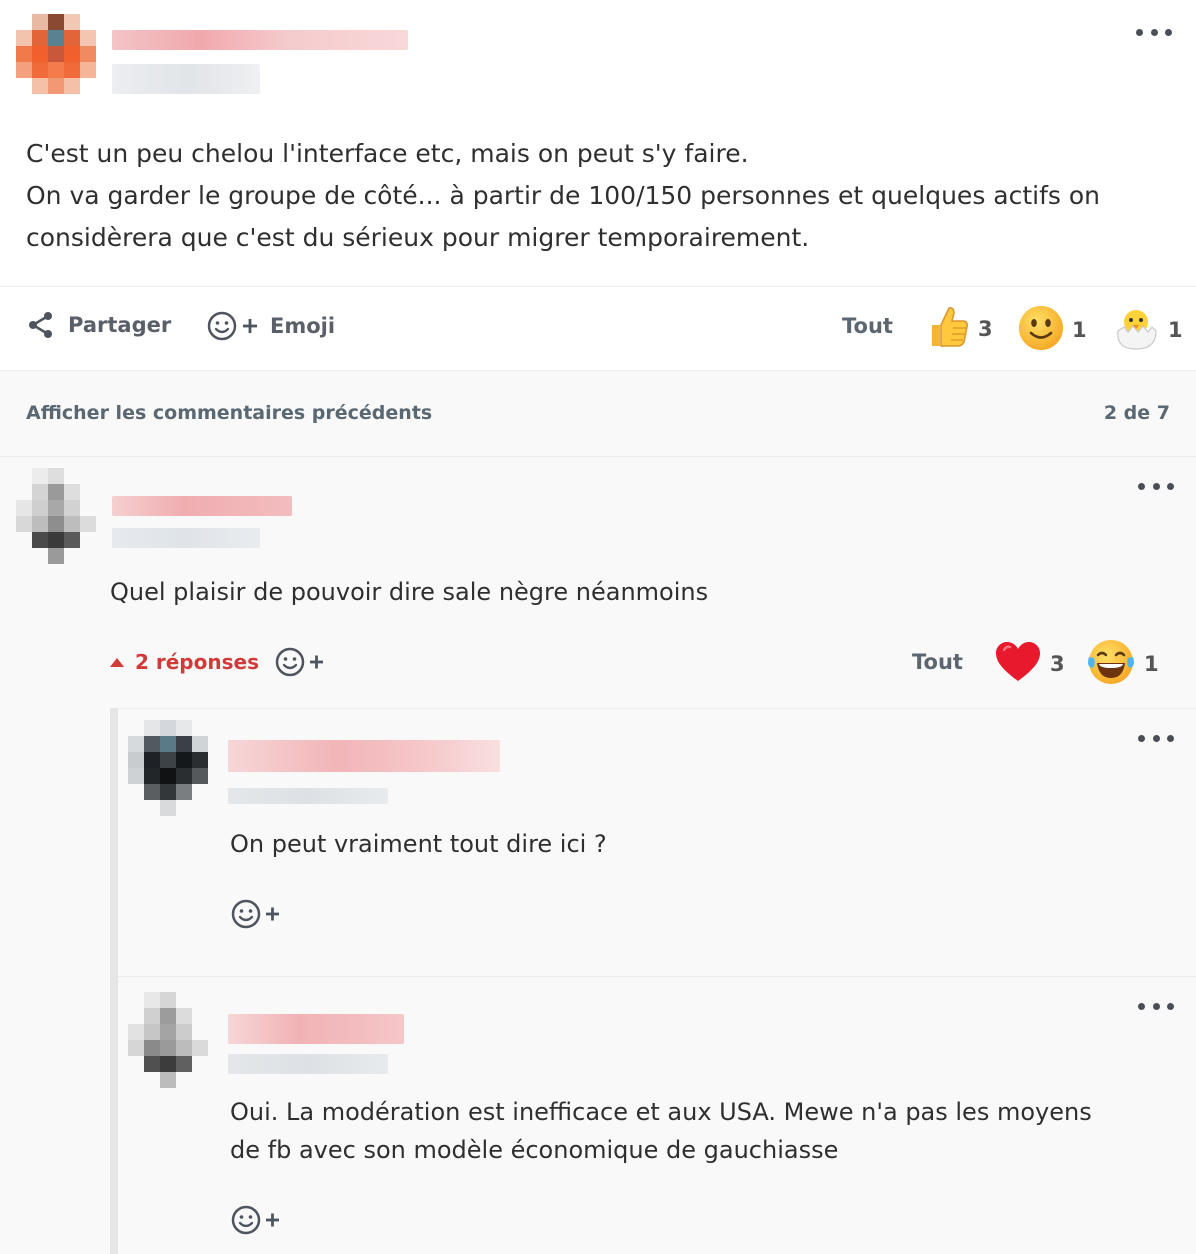 This screenshot has height=1254, width=1196. Describe the element at coordinates (57, 55) in the screenshot. I see `post-author-avatar` at that location.